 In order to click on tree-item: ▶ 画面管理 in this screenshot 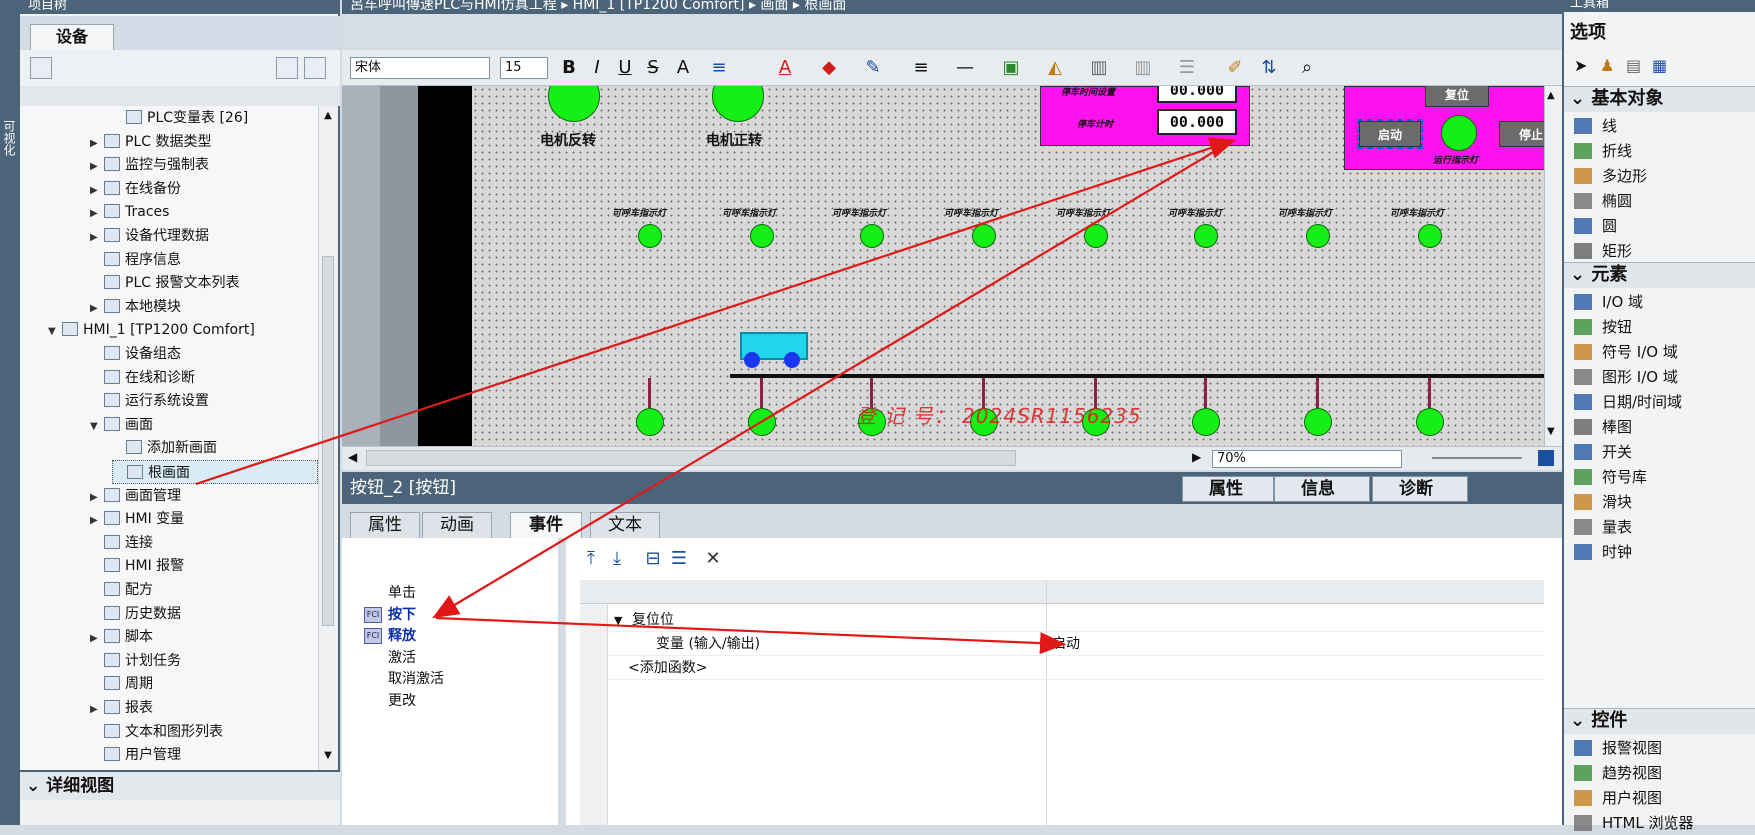, I will do `click(135, 496)`.